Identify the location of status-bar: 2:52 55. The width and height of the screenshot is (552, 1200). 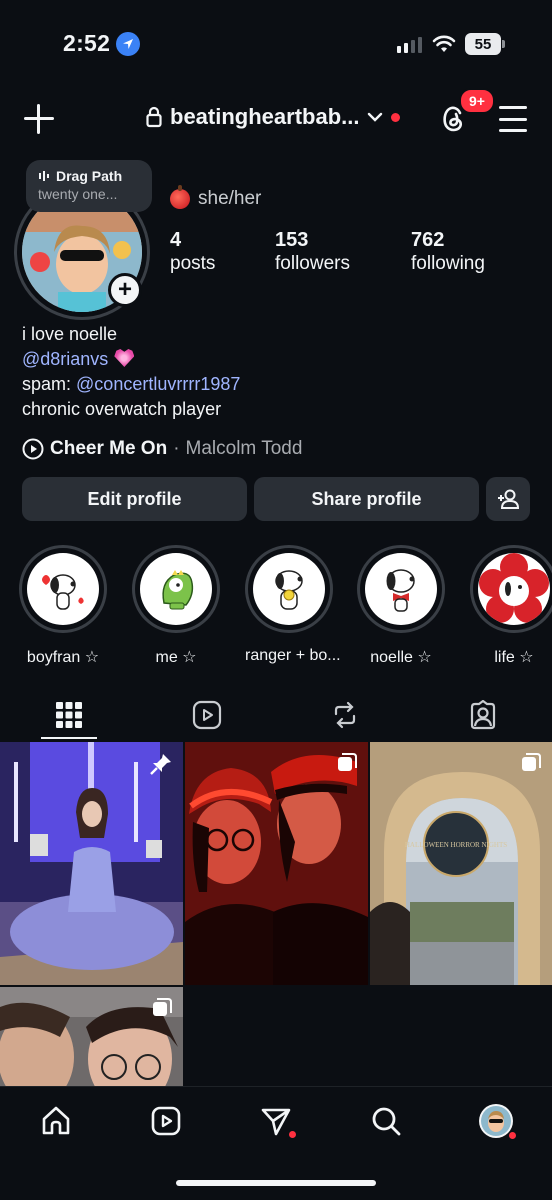
(276, 45).